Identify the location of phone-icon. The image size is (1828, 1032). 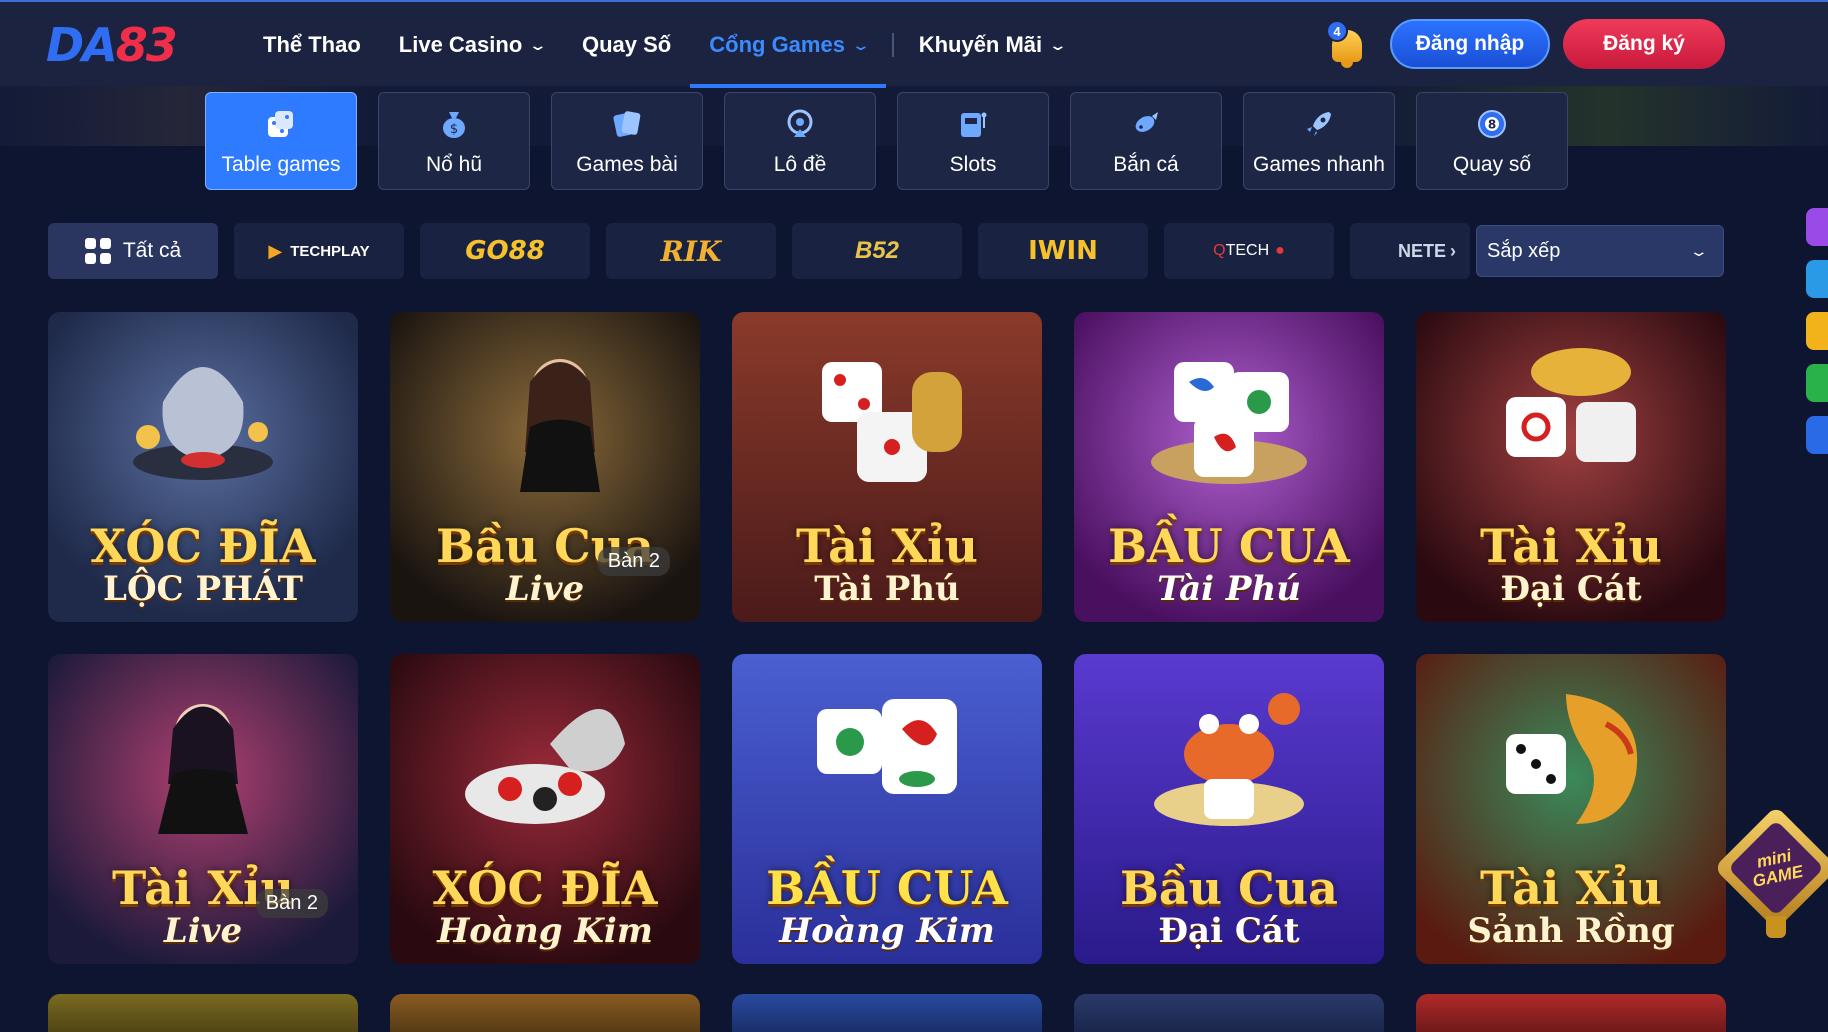
(1817, 383).